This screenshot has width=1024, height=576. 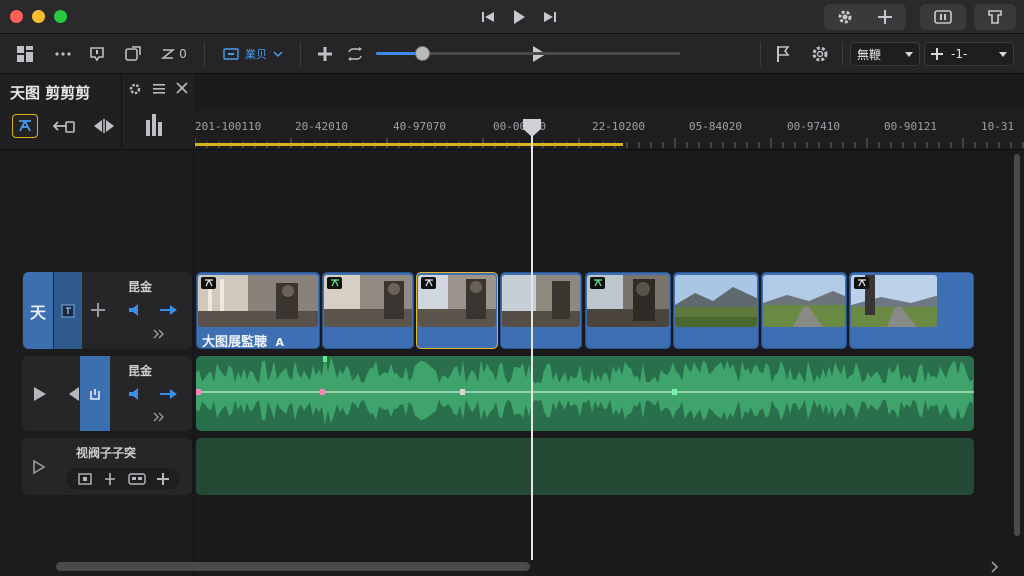 I want to click on zoom-window-button, so click(x=60, y=16).